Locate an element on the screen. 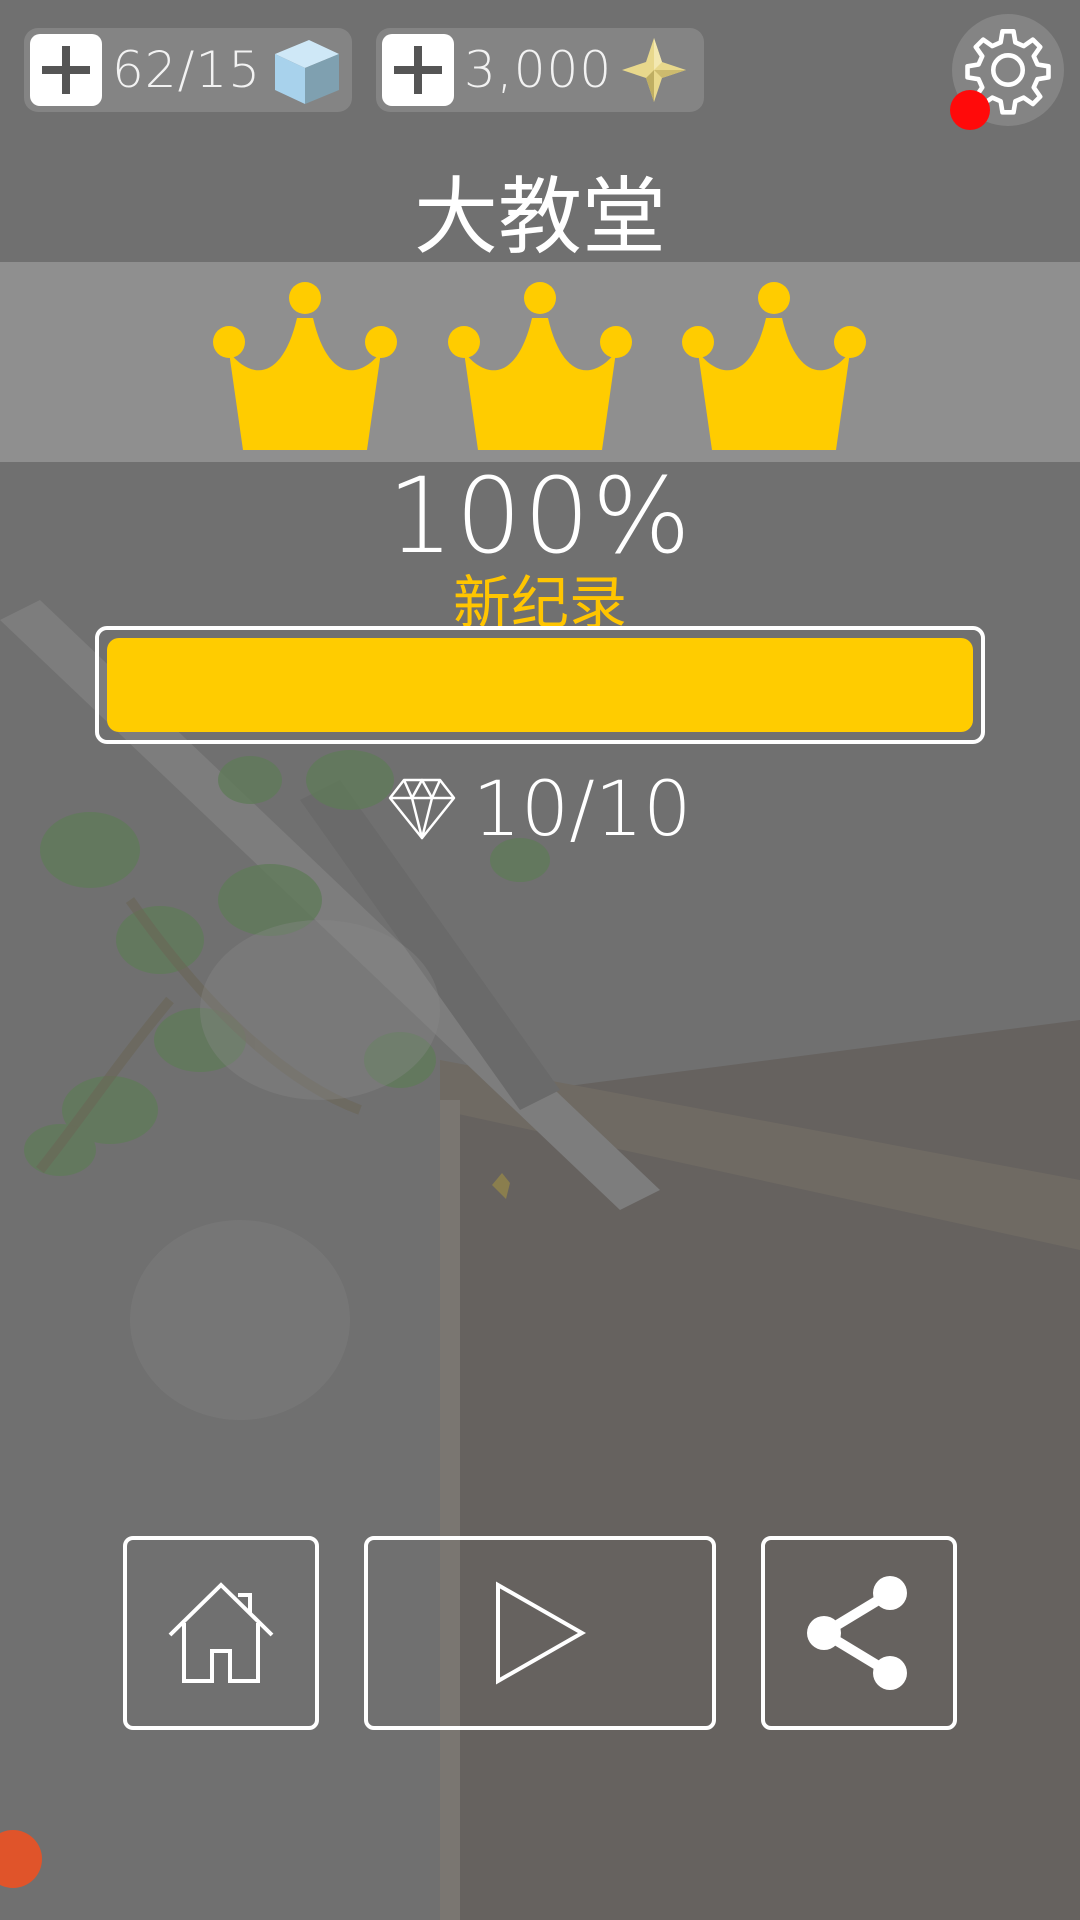 The width and height of the screenshot is (1080, 1920). play-icon is located at coordinates (541, 1633).